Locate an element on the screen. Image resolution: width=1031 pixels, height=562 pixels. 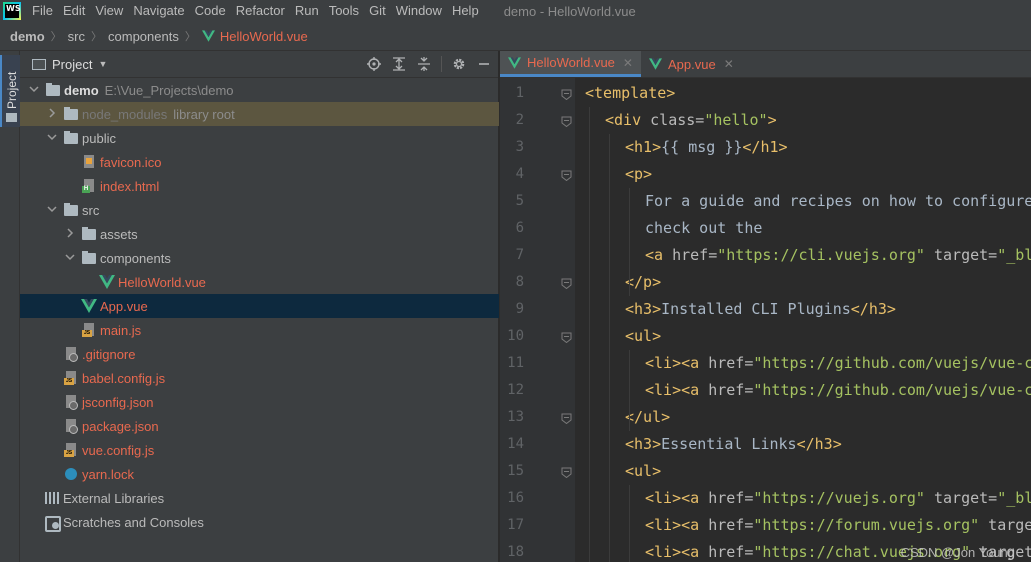
menu-git: Git is located at coordinates (377, 11).